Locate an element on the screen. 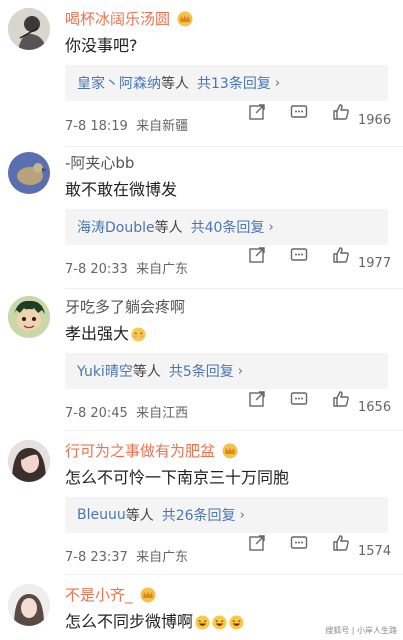  reply-names: 海涛Double is located at coordinates (116, 227).